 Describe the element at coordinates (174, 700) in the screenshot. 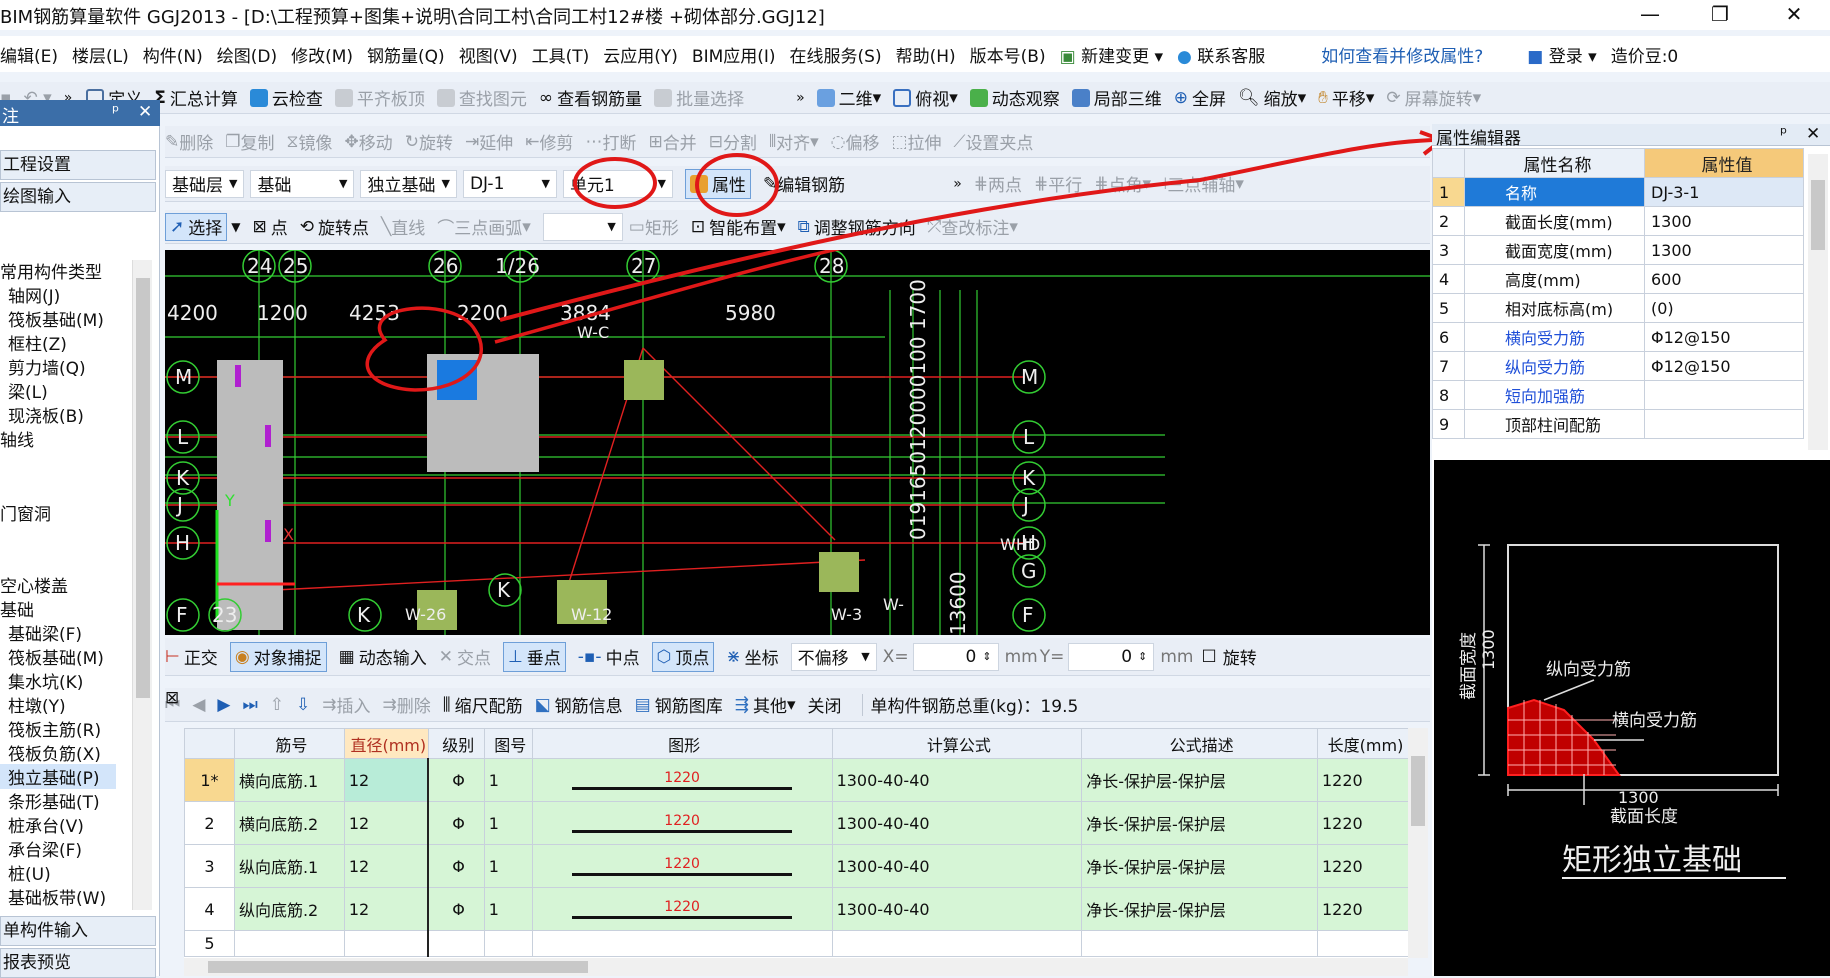

I see `grid-close-icon: ⊠` at that location.